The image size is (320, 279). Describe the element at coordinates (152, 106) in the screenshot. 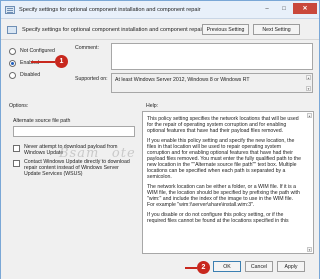

I see `help-section-label: Help:` at that location.